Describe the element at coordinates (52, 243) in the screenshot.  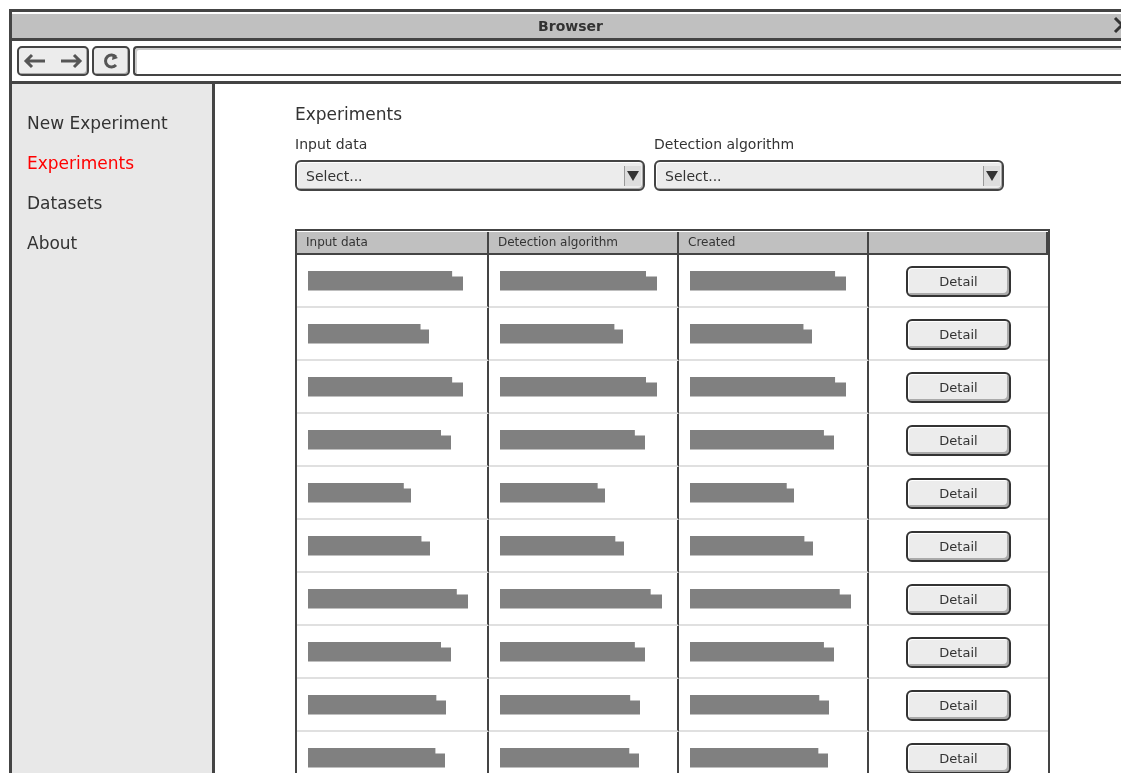
I see `nav-link: About` at that location.